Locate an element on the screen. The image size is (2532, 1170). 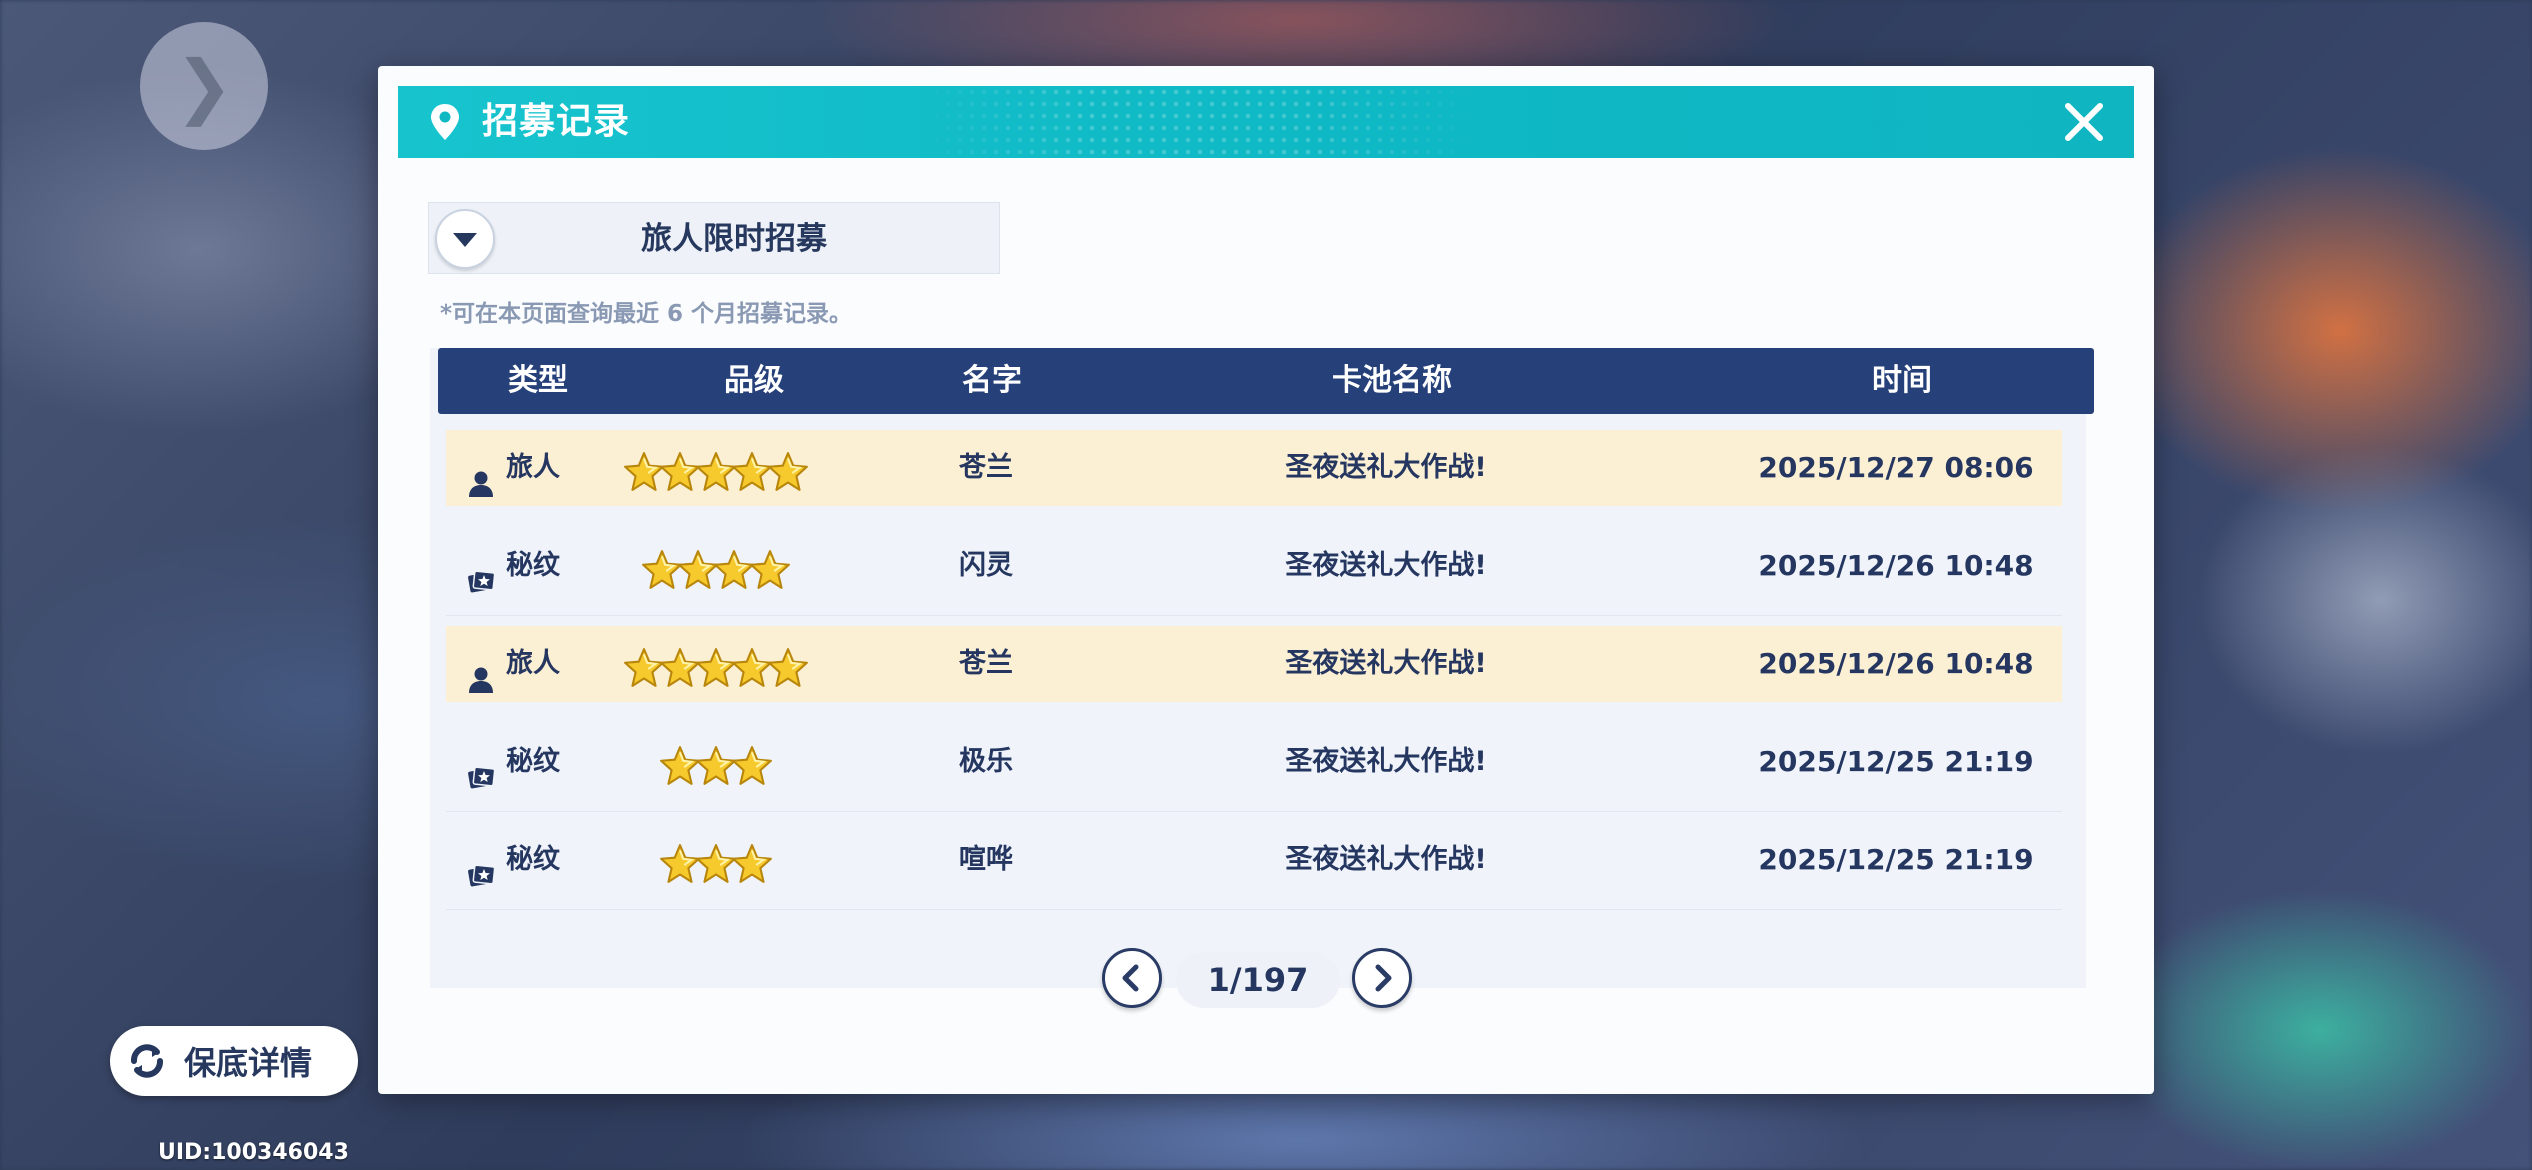
title-bar-pattern is located at coordinates (1198, 122).